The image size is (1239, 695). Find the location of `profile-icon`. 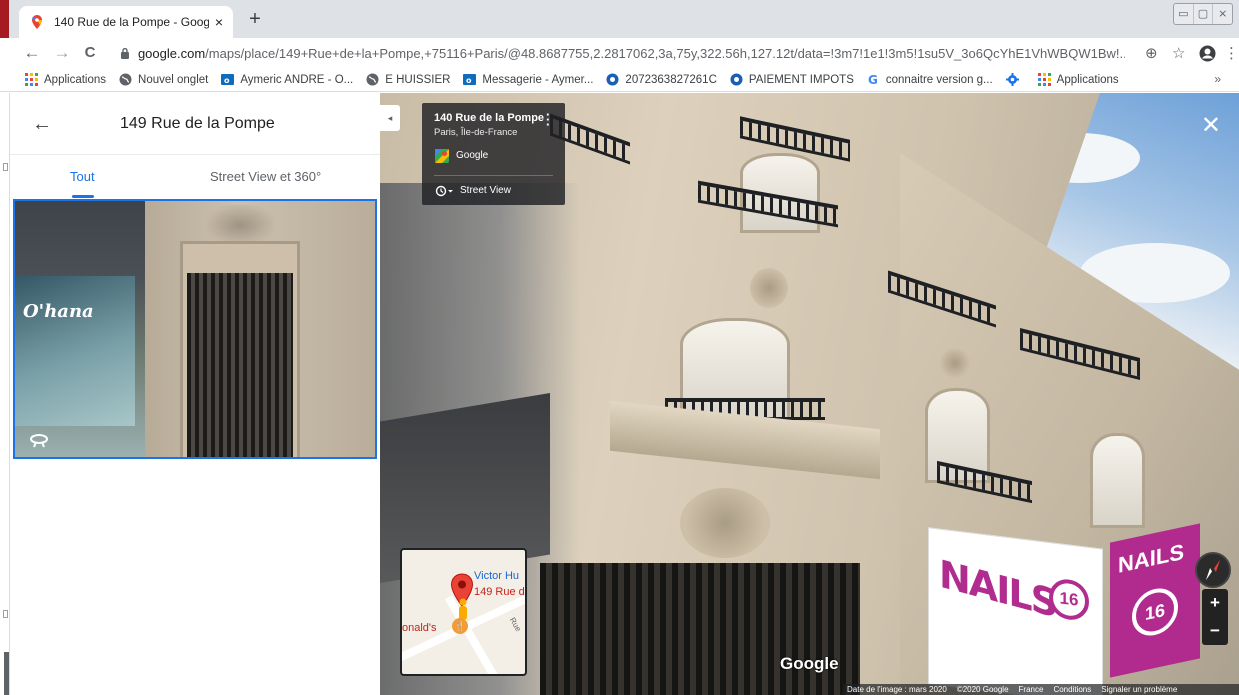

profile-icon is located at coordinates (1207, 53).